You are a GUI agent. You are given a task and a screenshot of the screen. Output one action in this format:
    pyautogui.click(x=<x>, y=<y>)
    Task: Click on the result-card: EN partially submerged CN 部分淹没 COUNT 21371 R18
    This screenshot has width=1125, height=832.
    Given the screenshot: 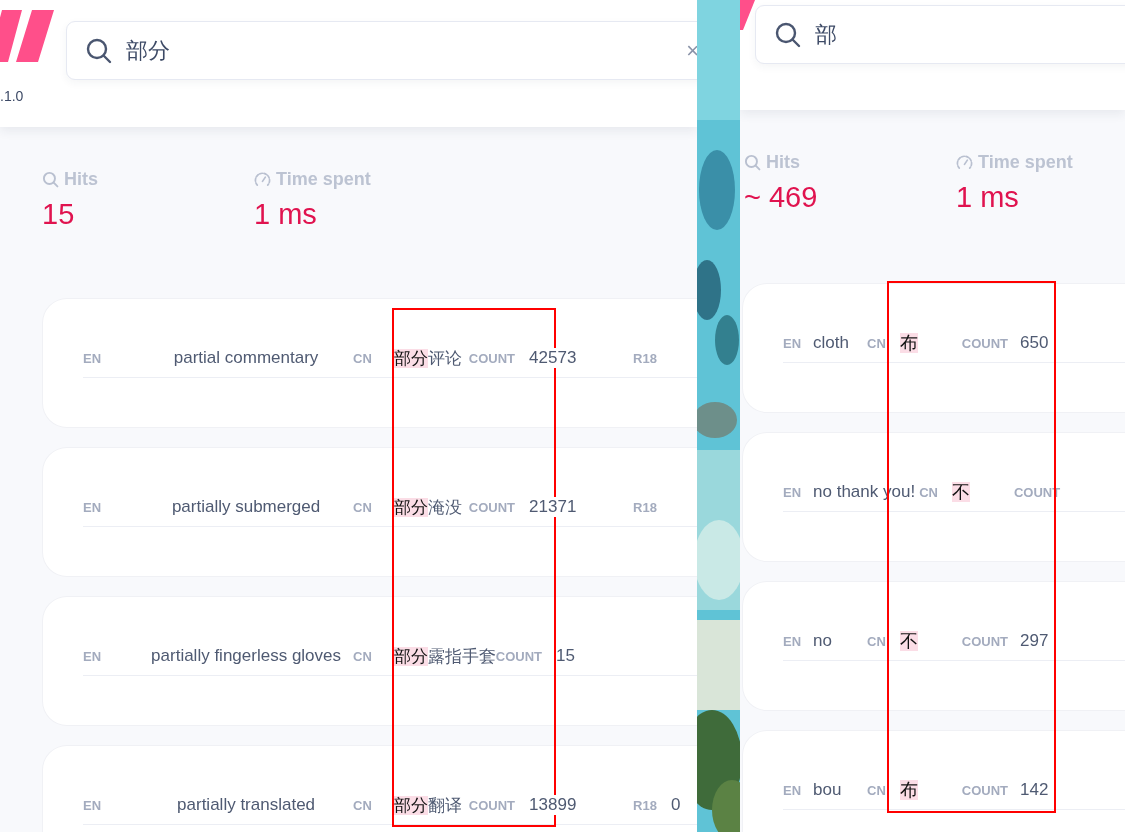 What is the action you would take?
    pyautogui.click(x=370, y=512)
    